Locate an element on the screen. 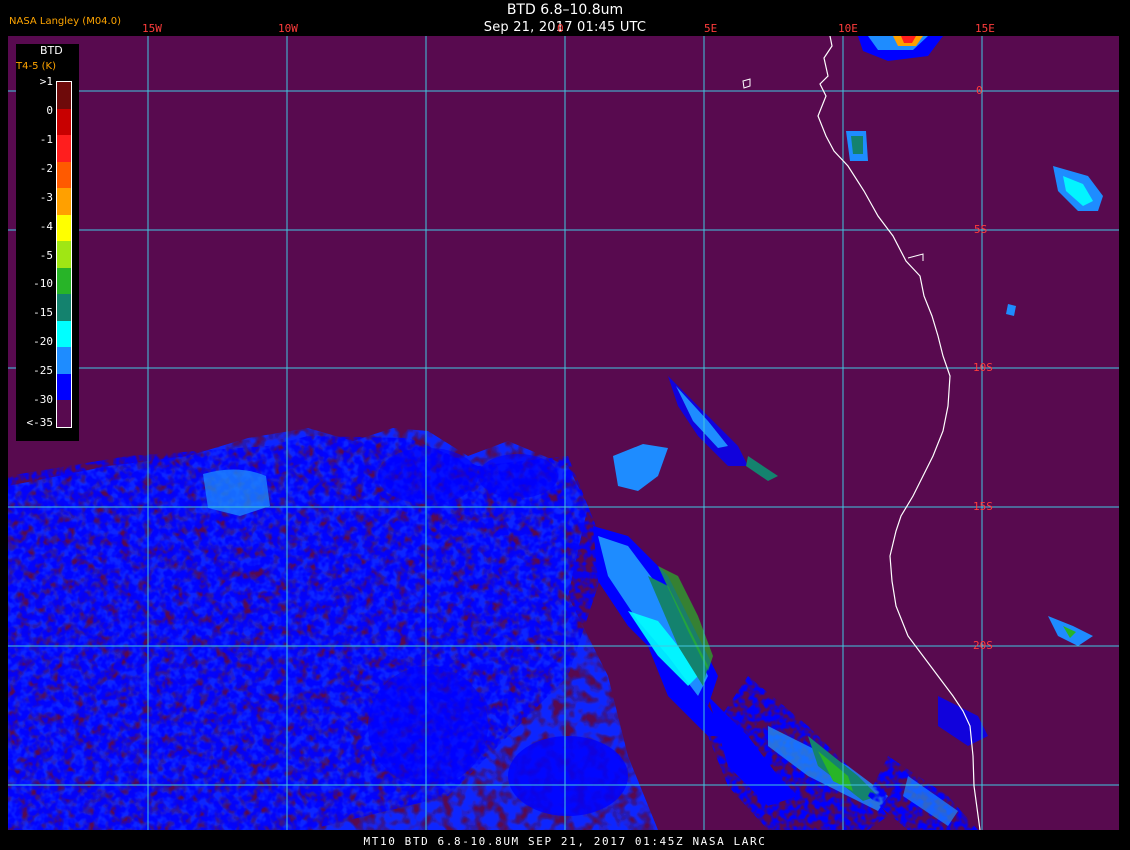  legend-label: -2 is located at coordinates (46, 168).